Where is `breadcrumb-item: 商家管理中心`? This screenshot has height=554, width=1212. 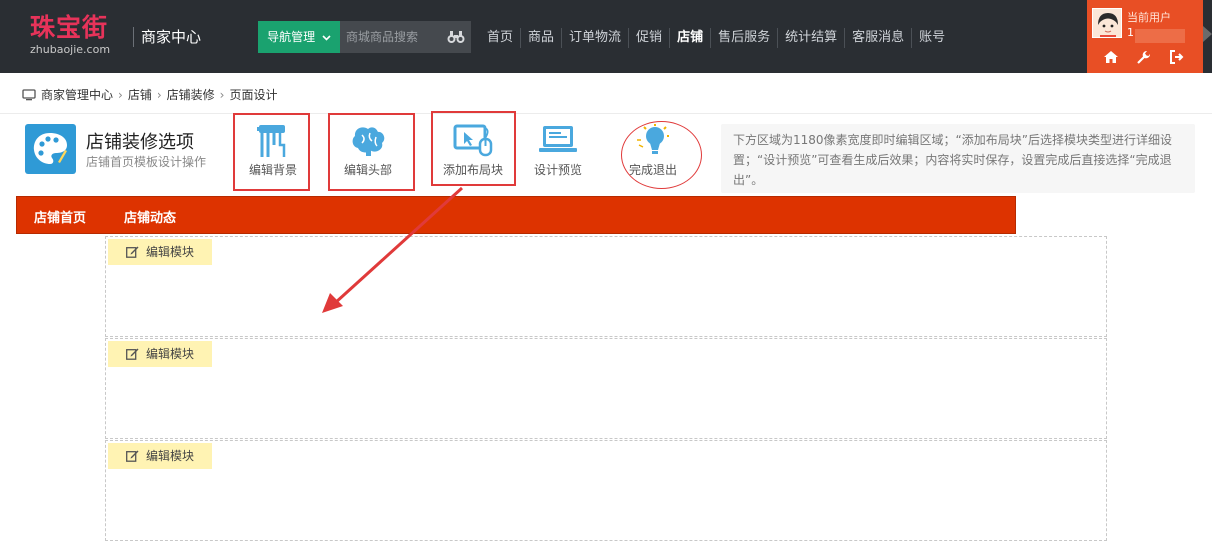
breadcrumb-item: 商家管理中心 is located at coordinates (77, 94).